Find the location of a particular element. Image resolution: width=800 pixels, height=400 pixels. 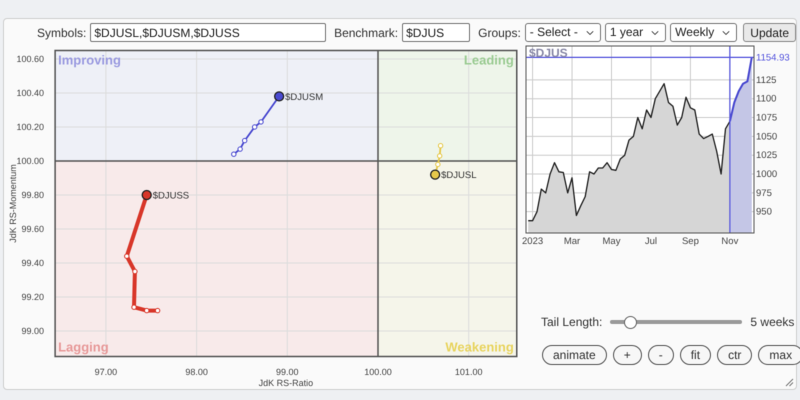

dropdown: 1 year is located at coordinates (635, 32).